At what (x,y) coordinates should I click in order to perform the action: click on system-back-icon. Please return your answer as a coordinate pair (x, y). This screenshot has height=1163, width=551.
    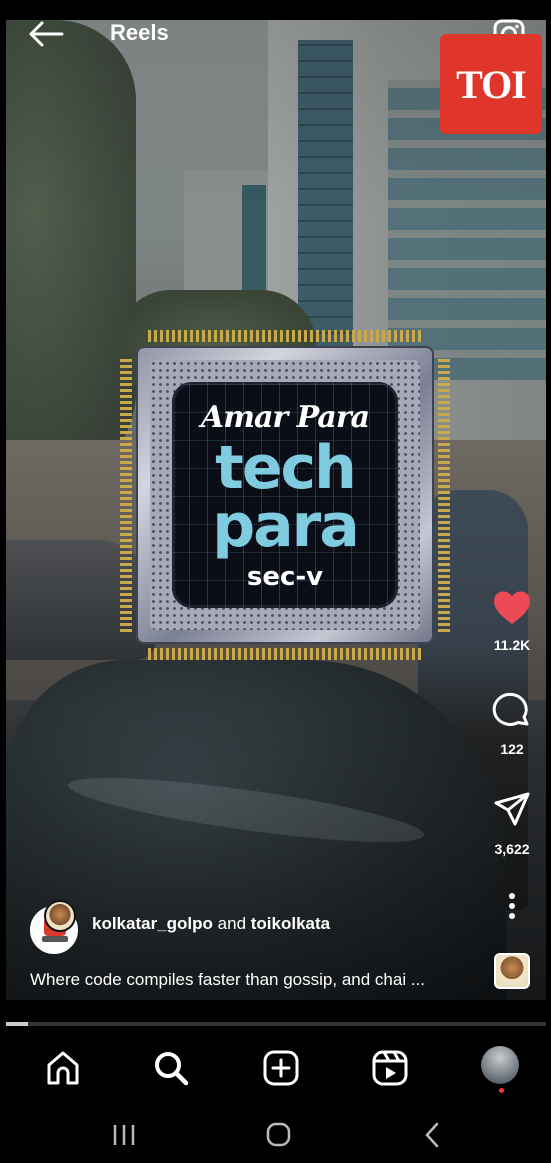
    Looking at the image, I should click on (433, 1135).